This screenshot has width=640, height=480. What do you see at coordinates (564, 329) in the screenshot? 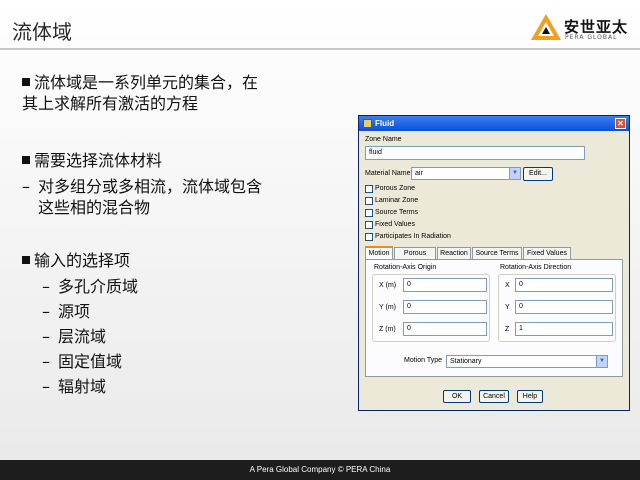
I see `direction-z-input: 1` at bounding box center [564, 329].